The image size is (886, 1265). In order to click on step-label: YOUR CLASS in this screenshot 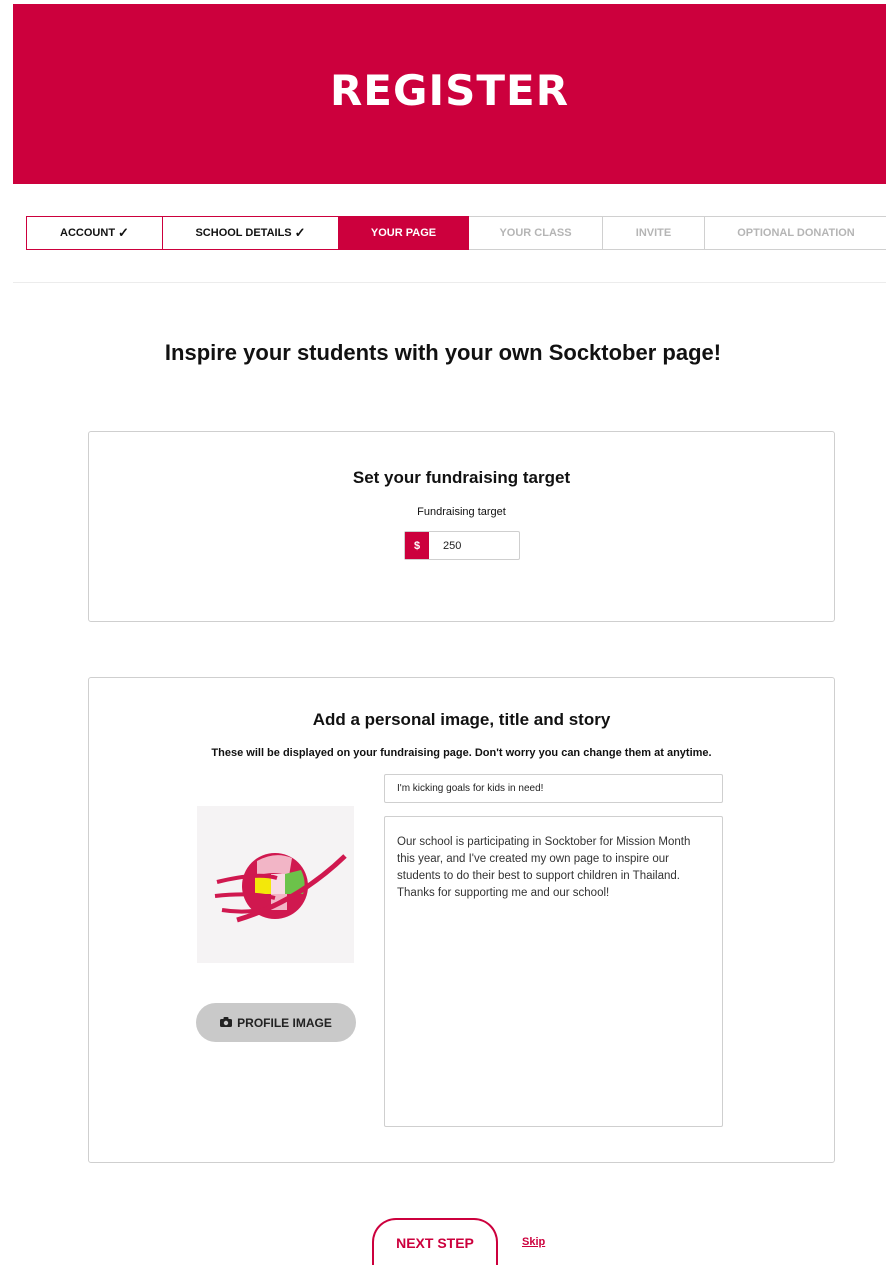, I will do `click(535, 233)`.